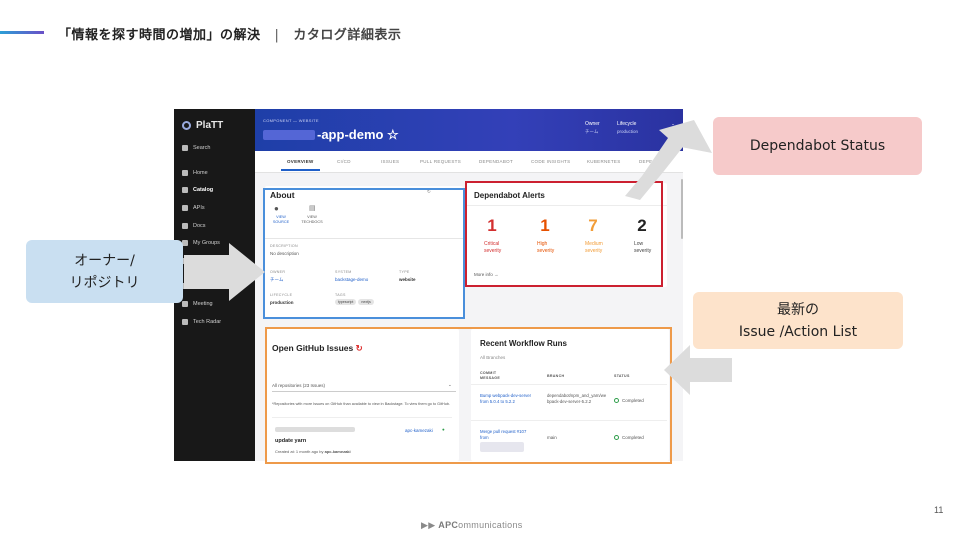  I want to click on tab-dependabot: DEPENDABOT, so click(496, 161).